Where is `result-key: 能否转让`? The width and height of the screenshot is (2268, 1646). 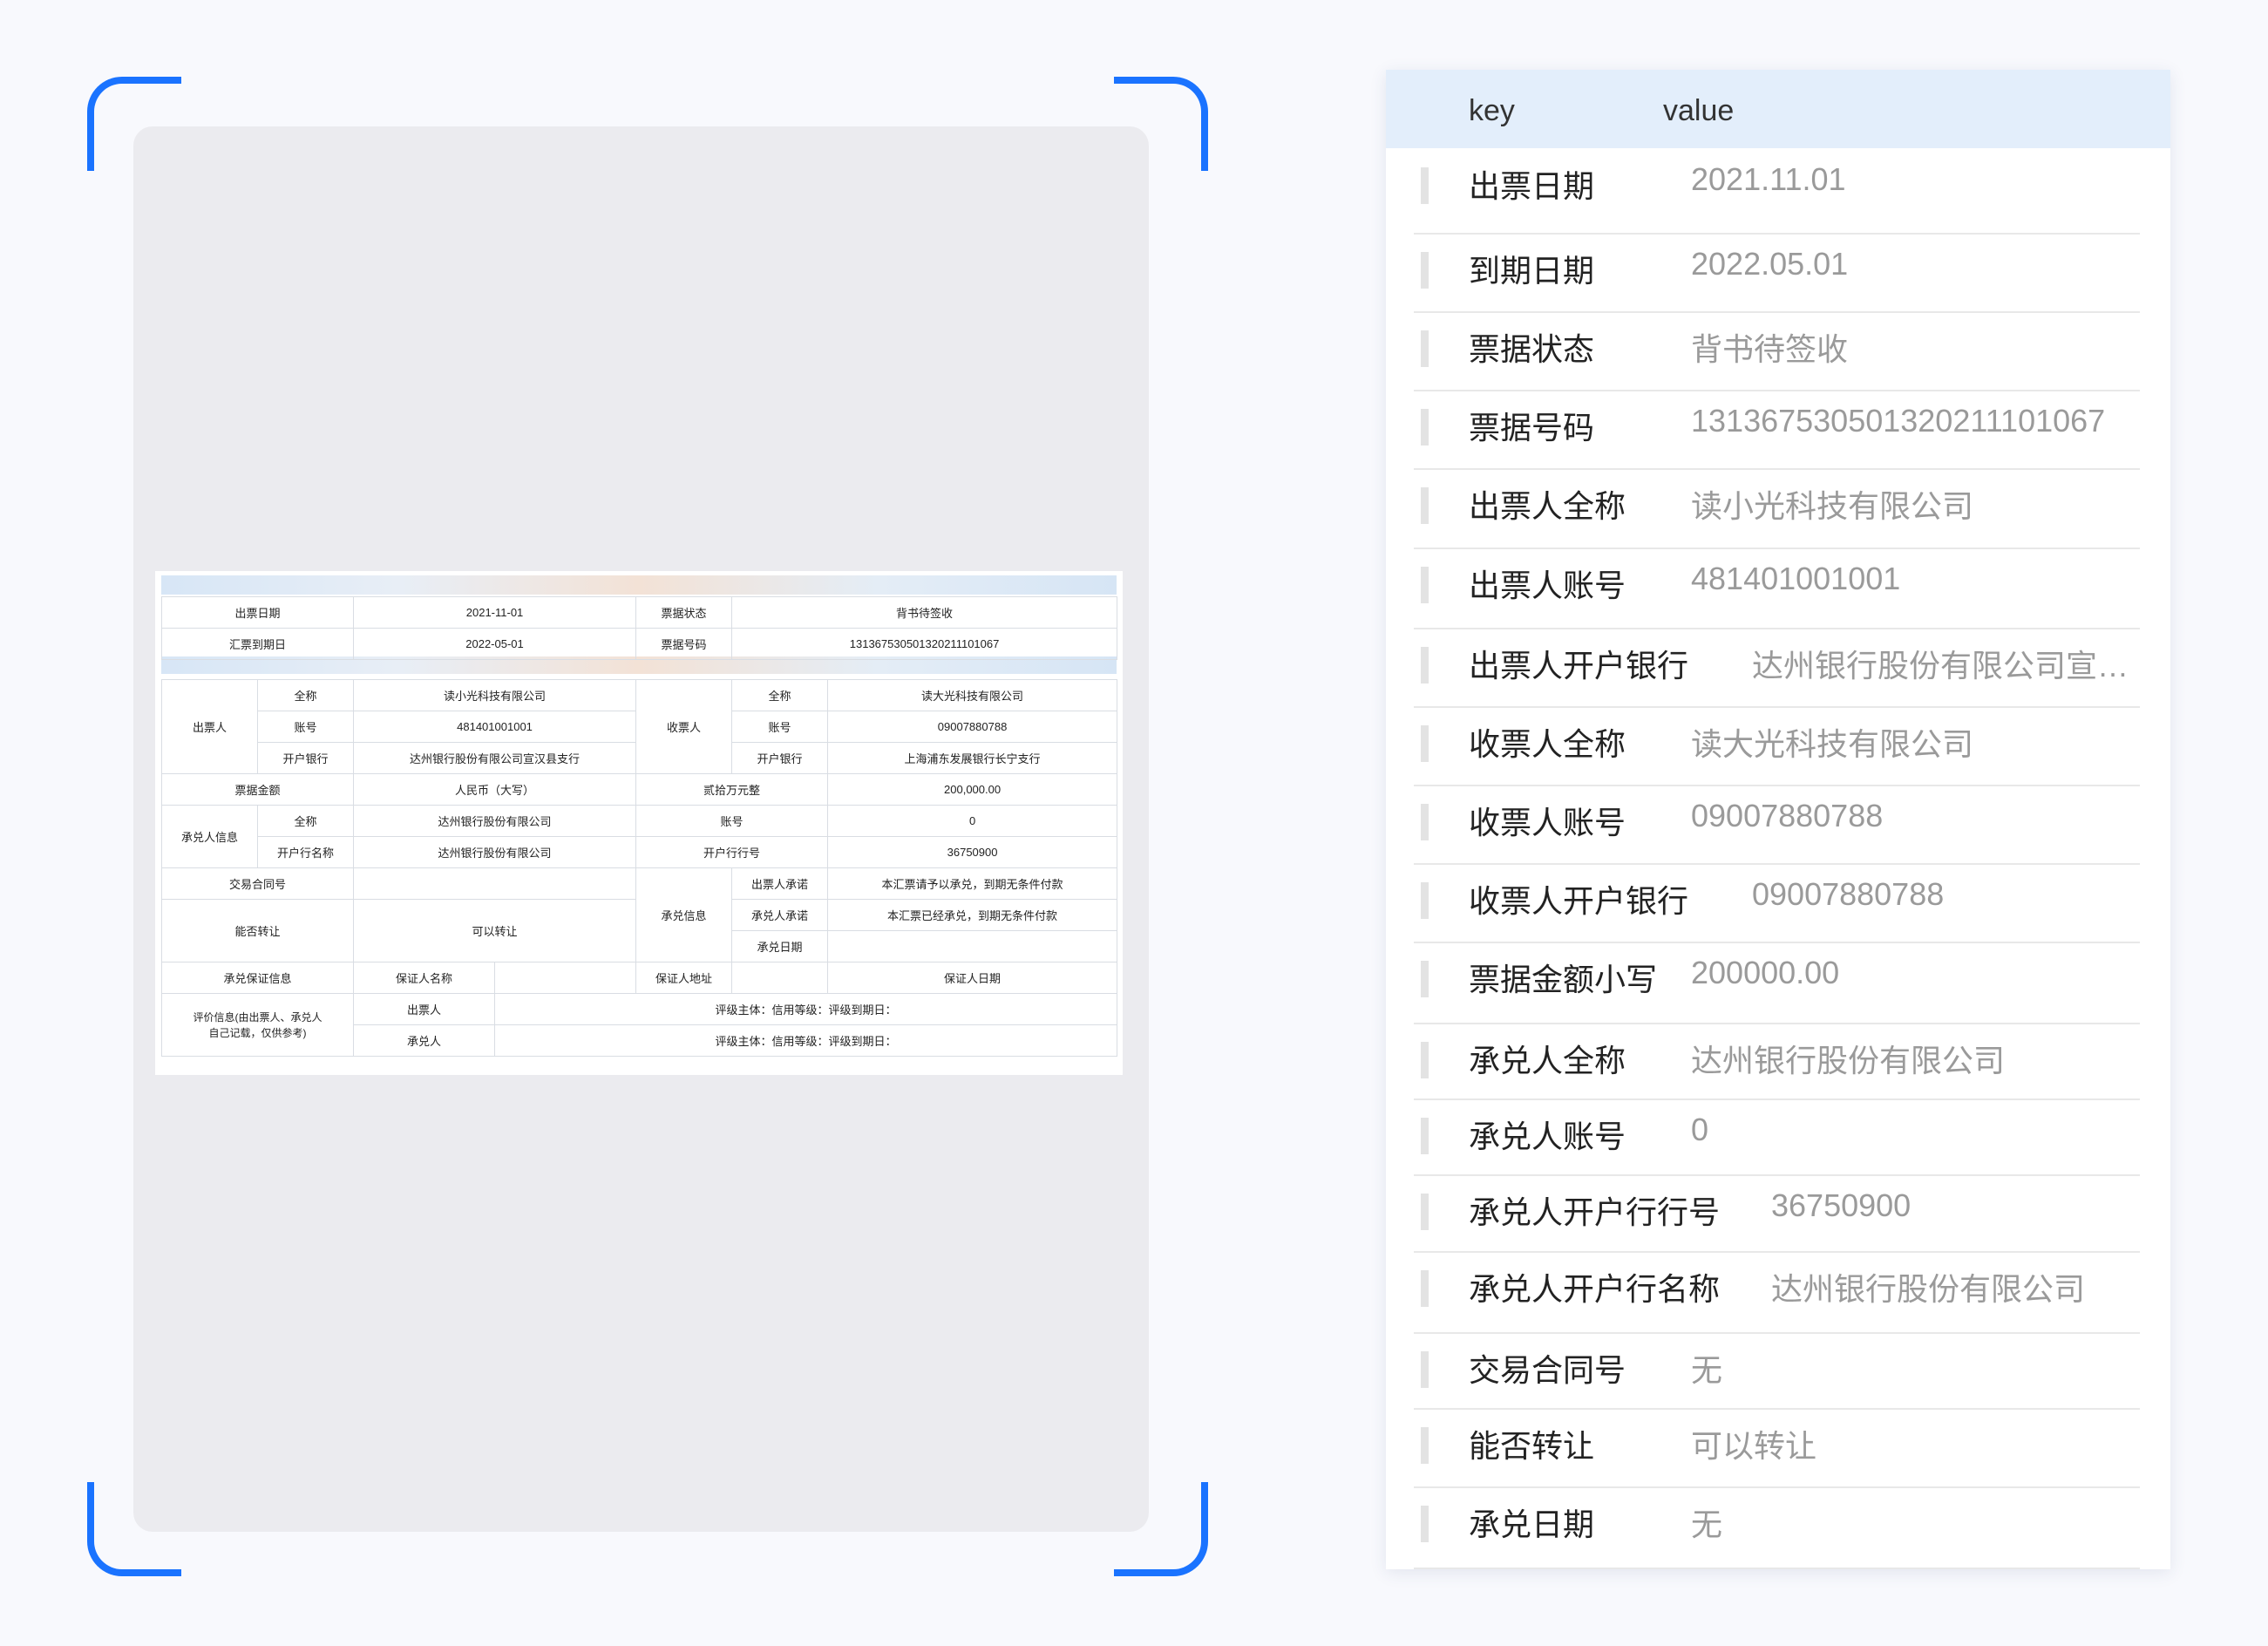
result-key: 能否转让 is located at coordinates (1532, 1446).